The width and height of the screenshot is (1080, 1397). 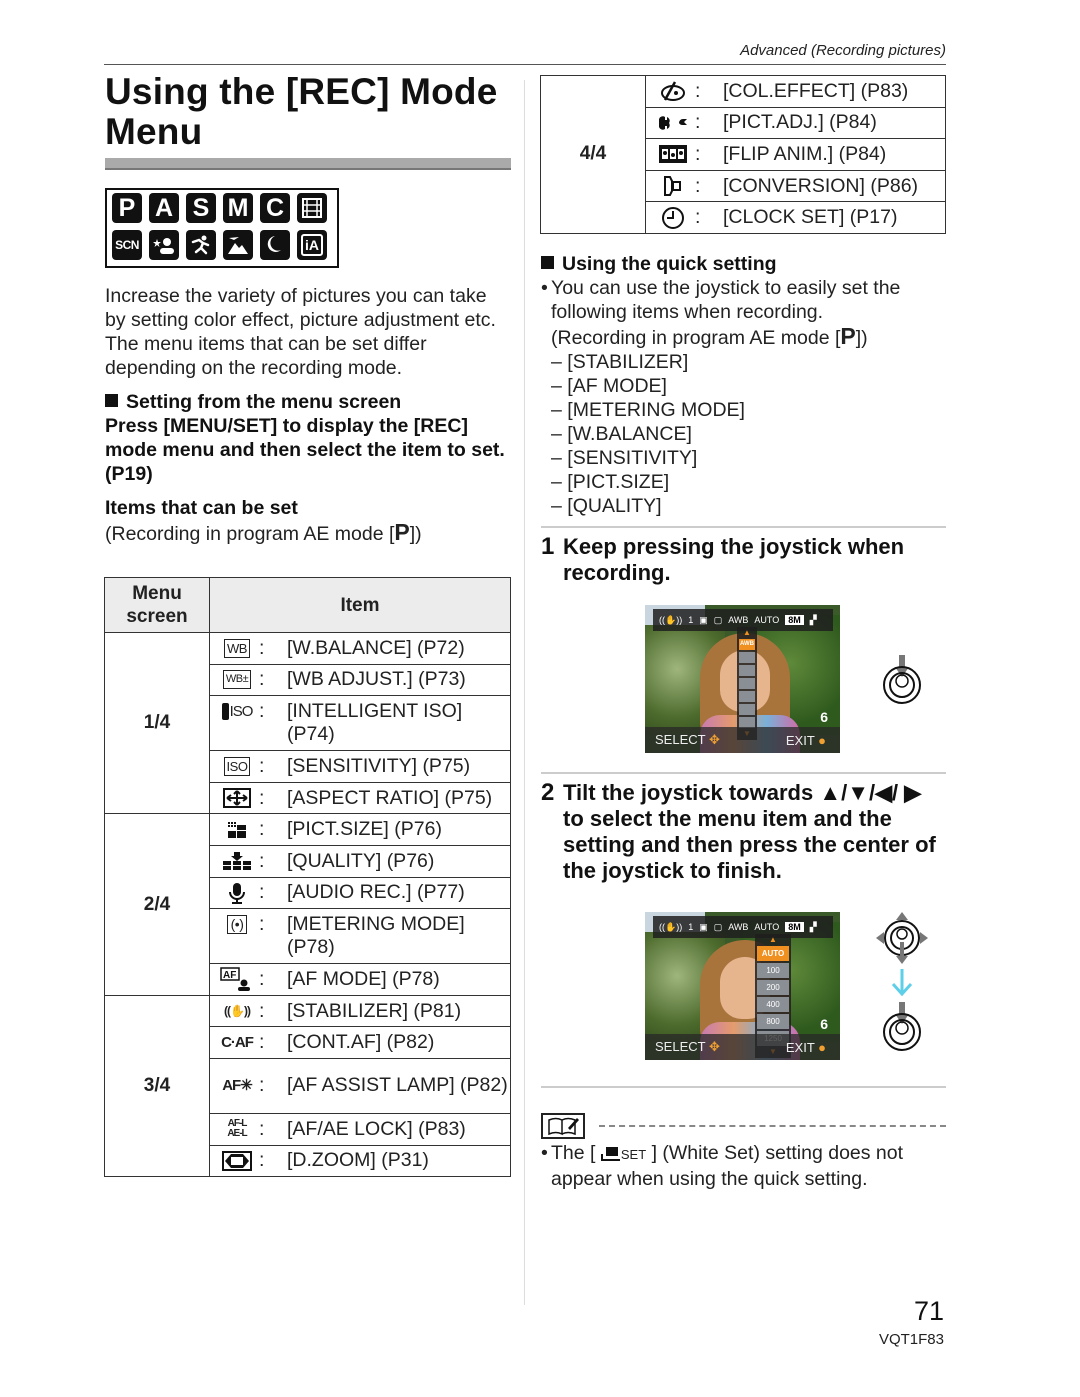 I want to click on header-rule, so click(x=525, y=64).